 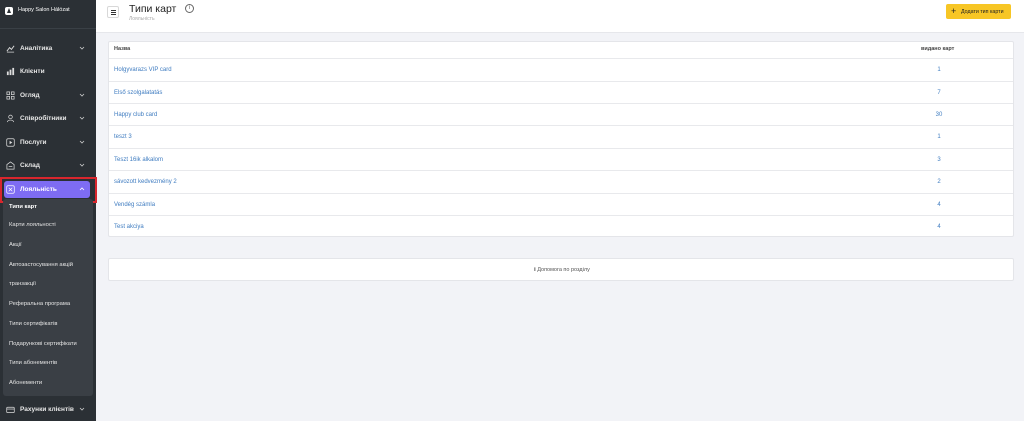 What do you see at coordinates (23, 207) in the screenshot?
I see `submenu-item-card-types: Типи карт` at bounding box center [23, 207].